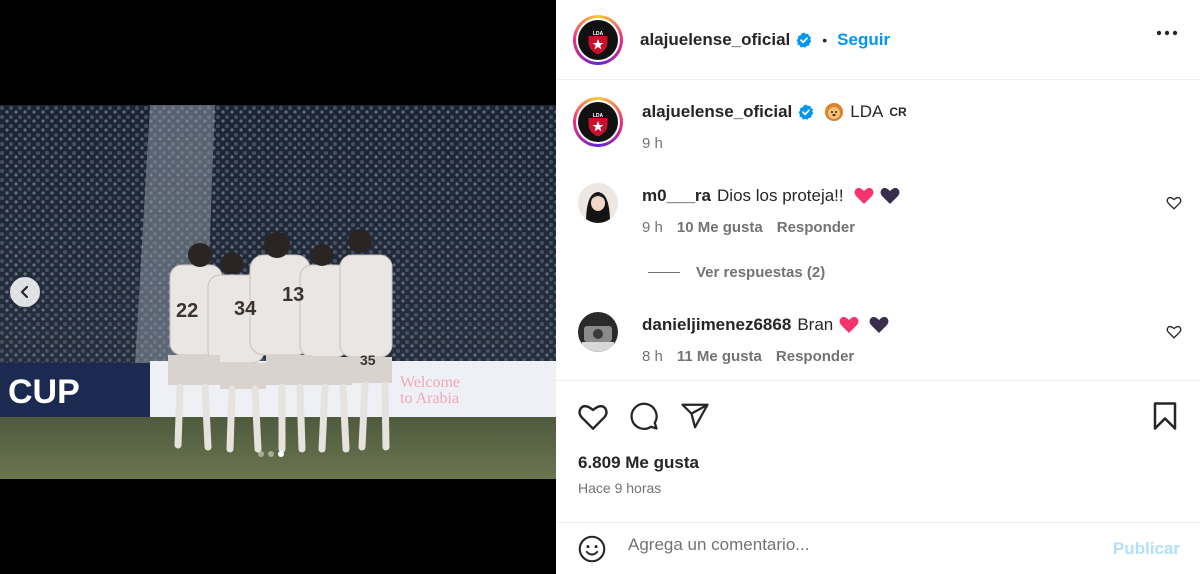 Image resolution: width=1200 pixels, height=574 pixels. I want to click on comment-meta: 8 h 11 Me gusta Responder, so click(748, 356).